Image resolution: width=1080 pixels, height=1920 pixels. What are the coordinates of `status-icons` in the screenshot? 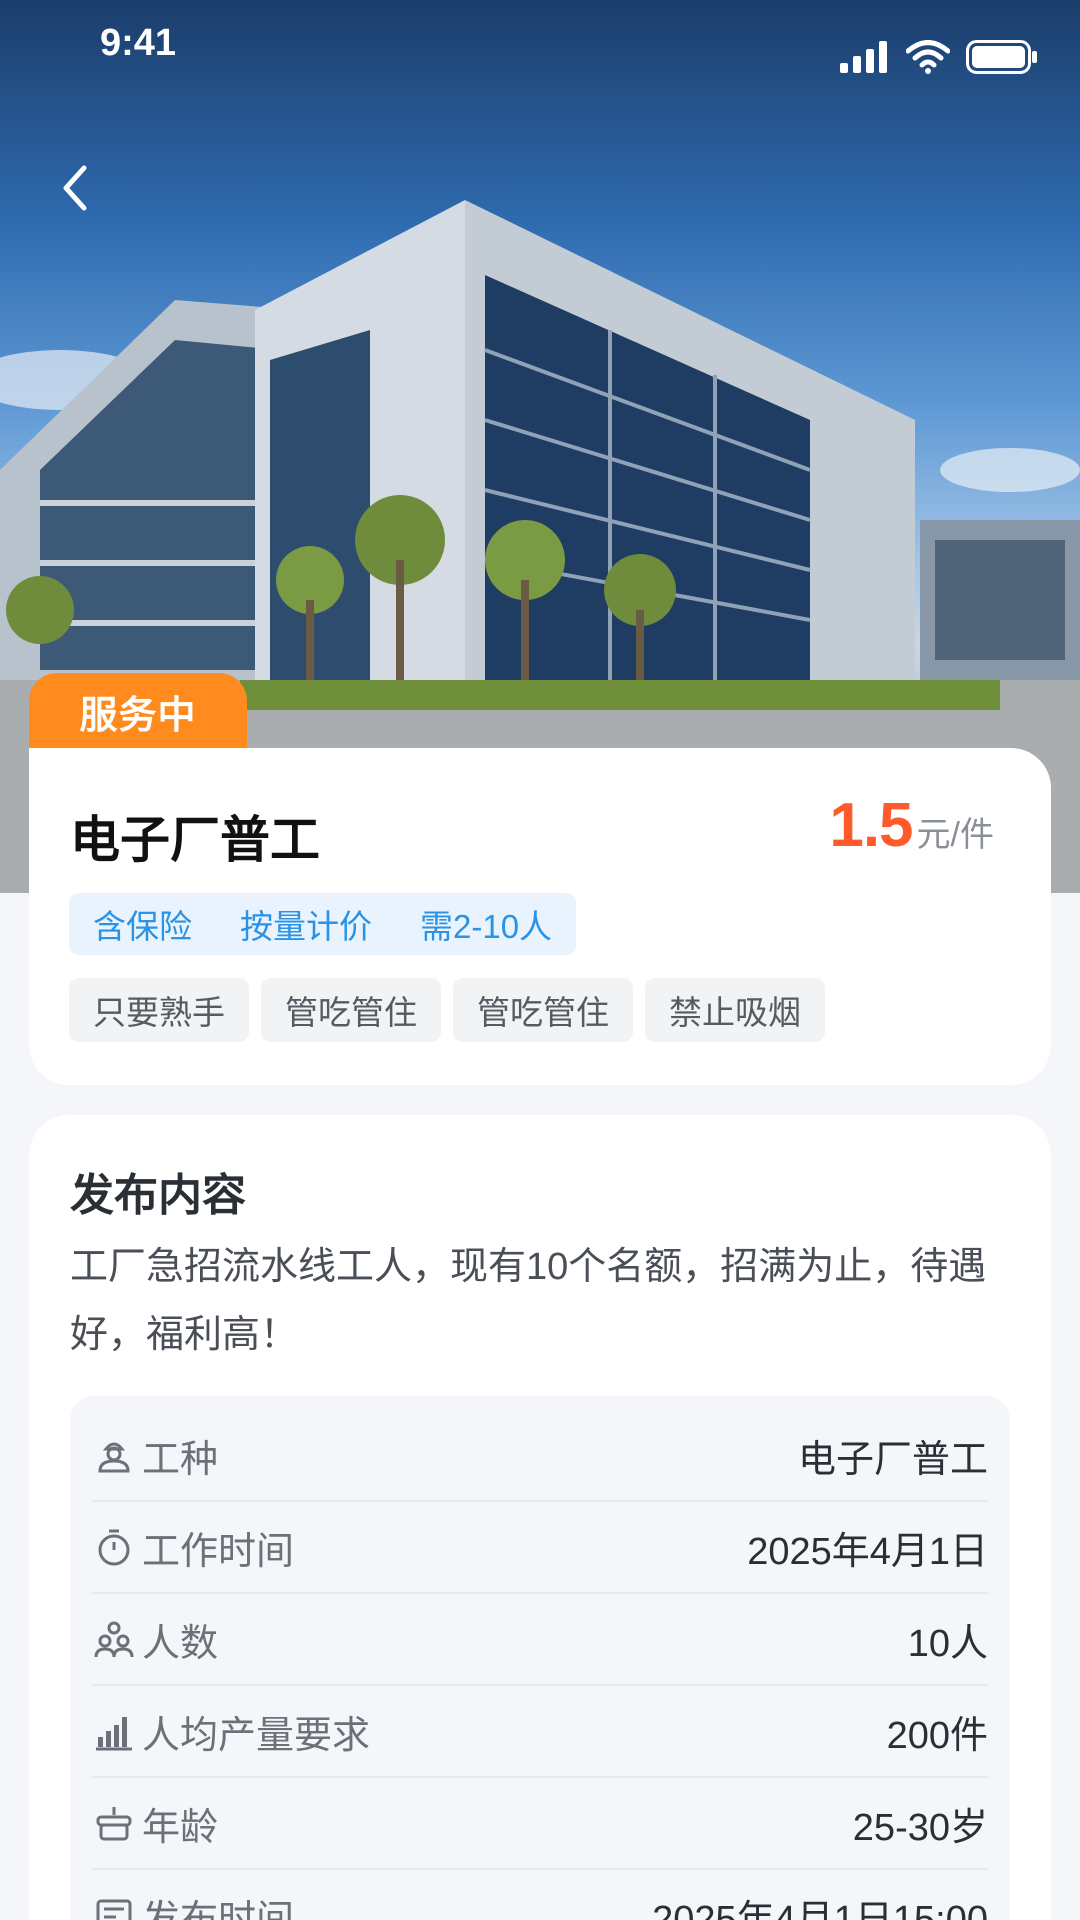 It's located at (939, 57).